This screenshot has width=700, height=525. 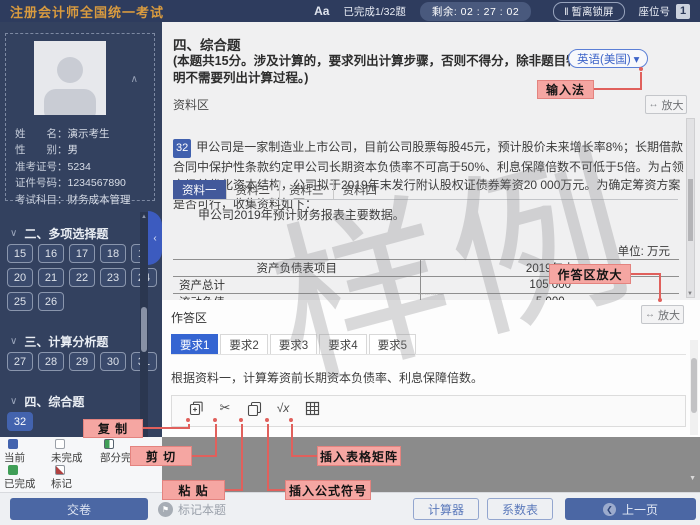 I want to click on submit-paper-button: 交卷, so click(x=79, y=509).